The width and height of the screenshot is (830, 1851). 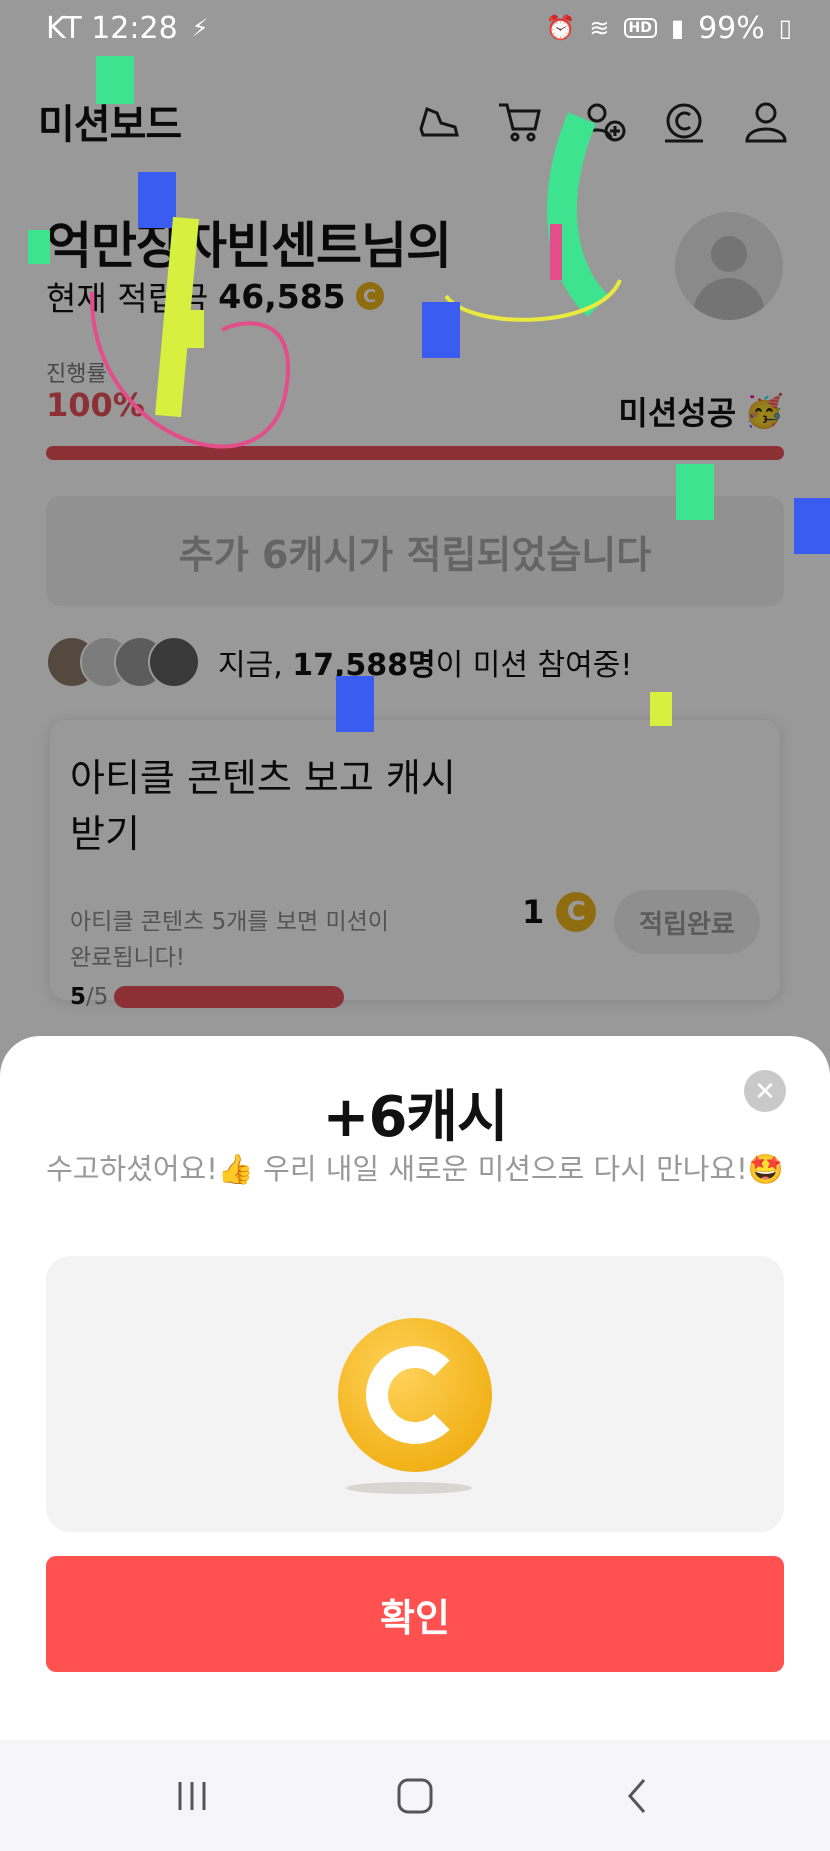 I want to click on coin-icon, so click(x=415, y=1395).